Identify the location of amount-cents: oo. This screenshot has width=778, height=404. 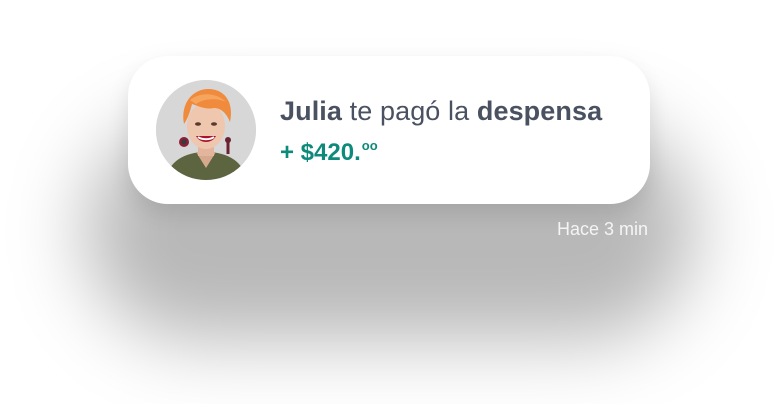
(369, 145).